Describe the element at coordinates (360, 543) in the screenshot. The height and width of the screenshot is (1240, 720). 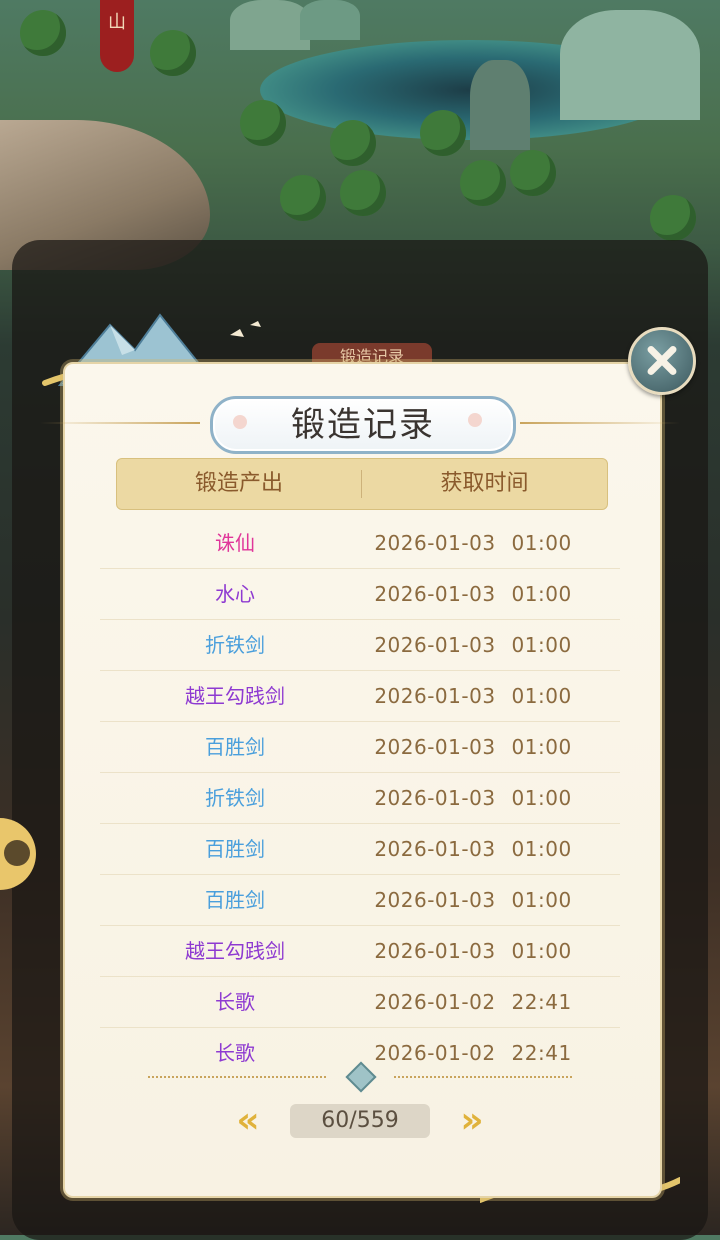
I see `table-row: 诛仙 2026-01-03 01:00` at that location.